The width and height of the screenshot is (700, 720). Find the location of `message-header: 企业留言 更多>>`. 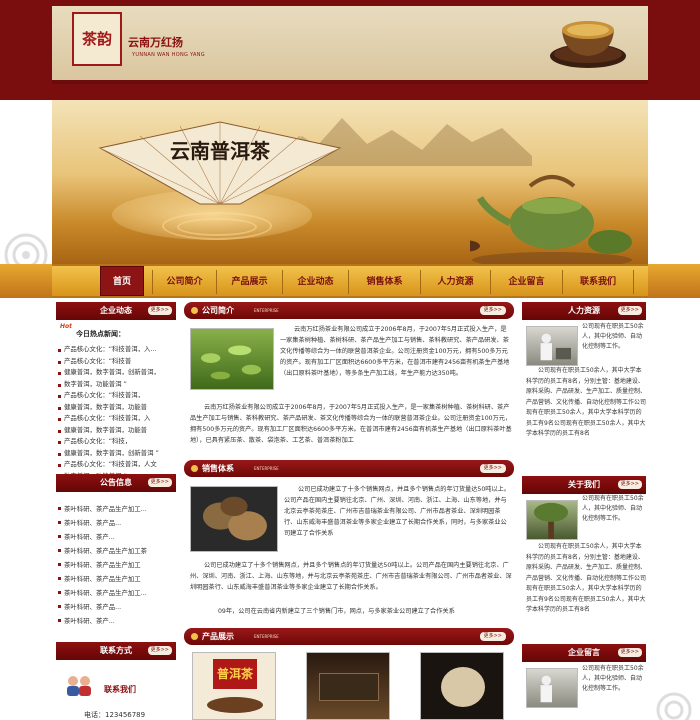

message-header: 企业留言 更多>> is located at coordinates (584, 653).